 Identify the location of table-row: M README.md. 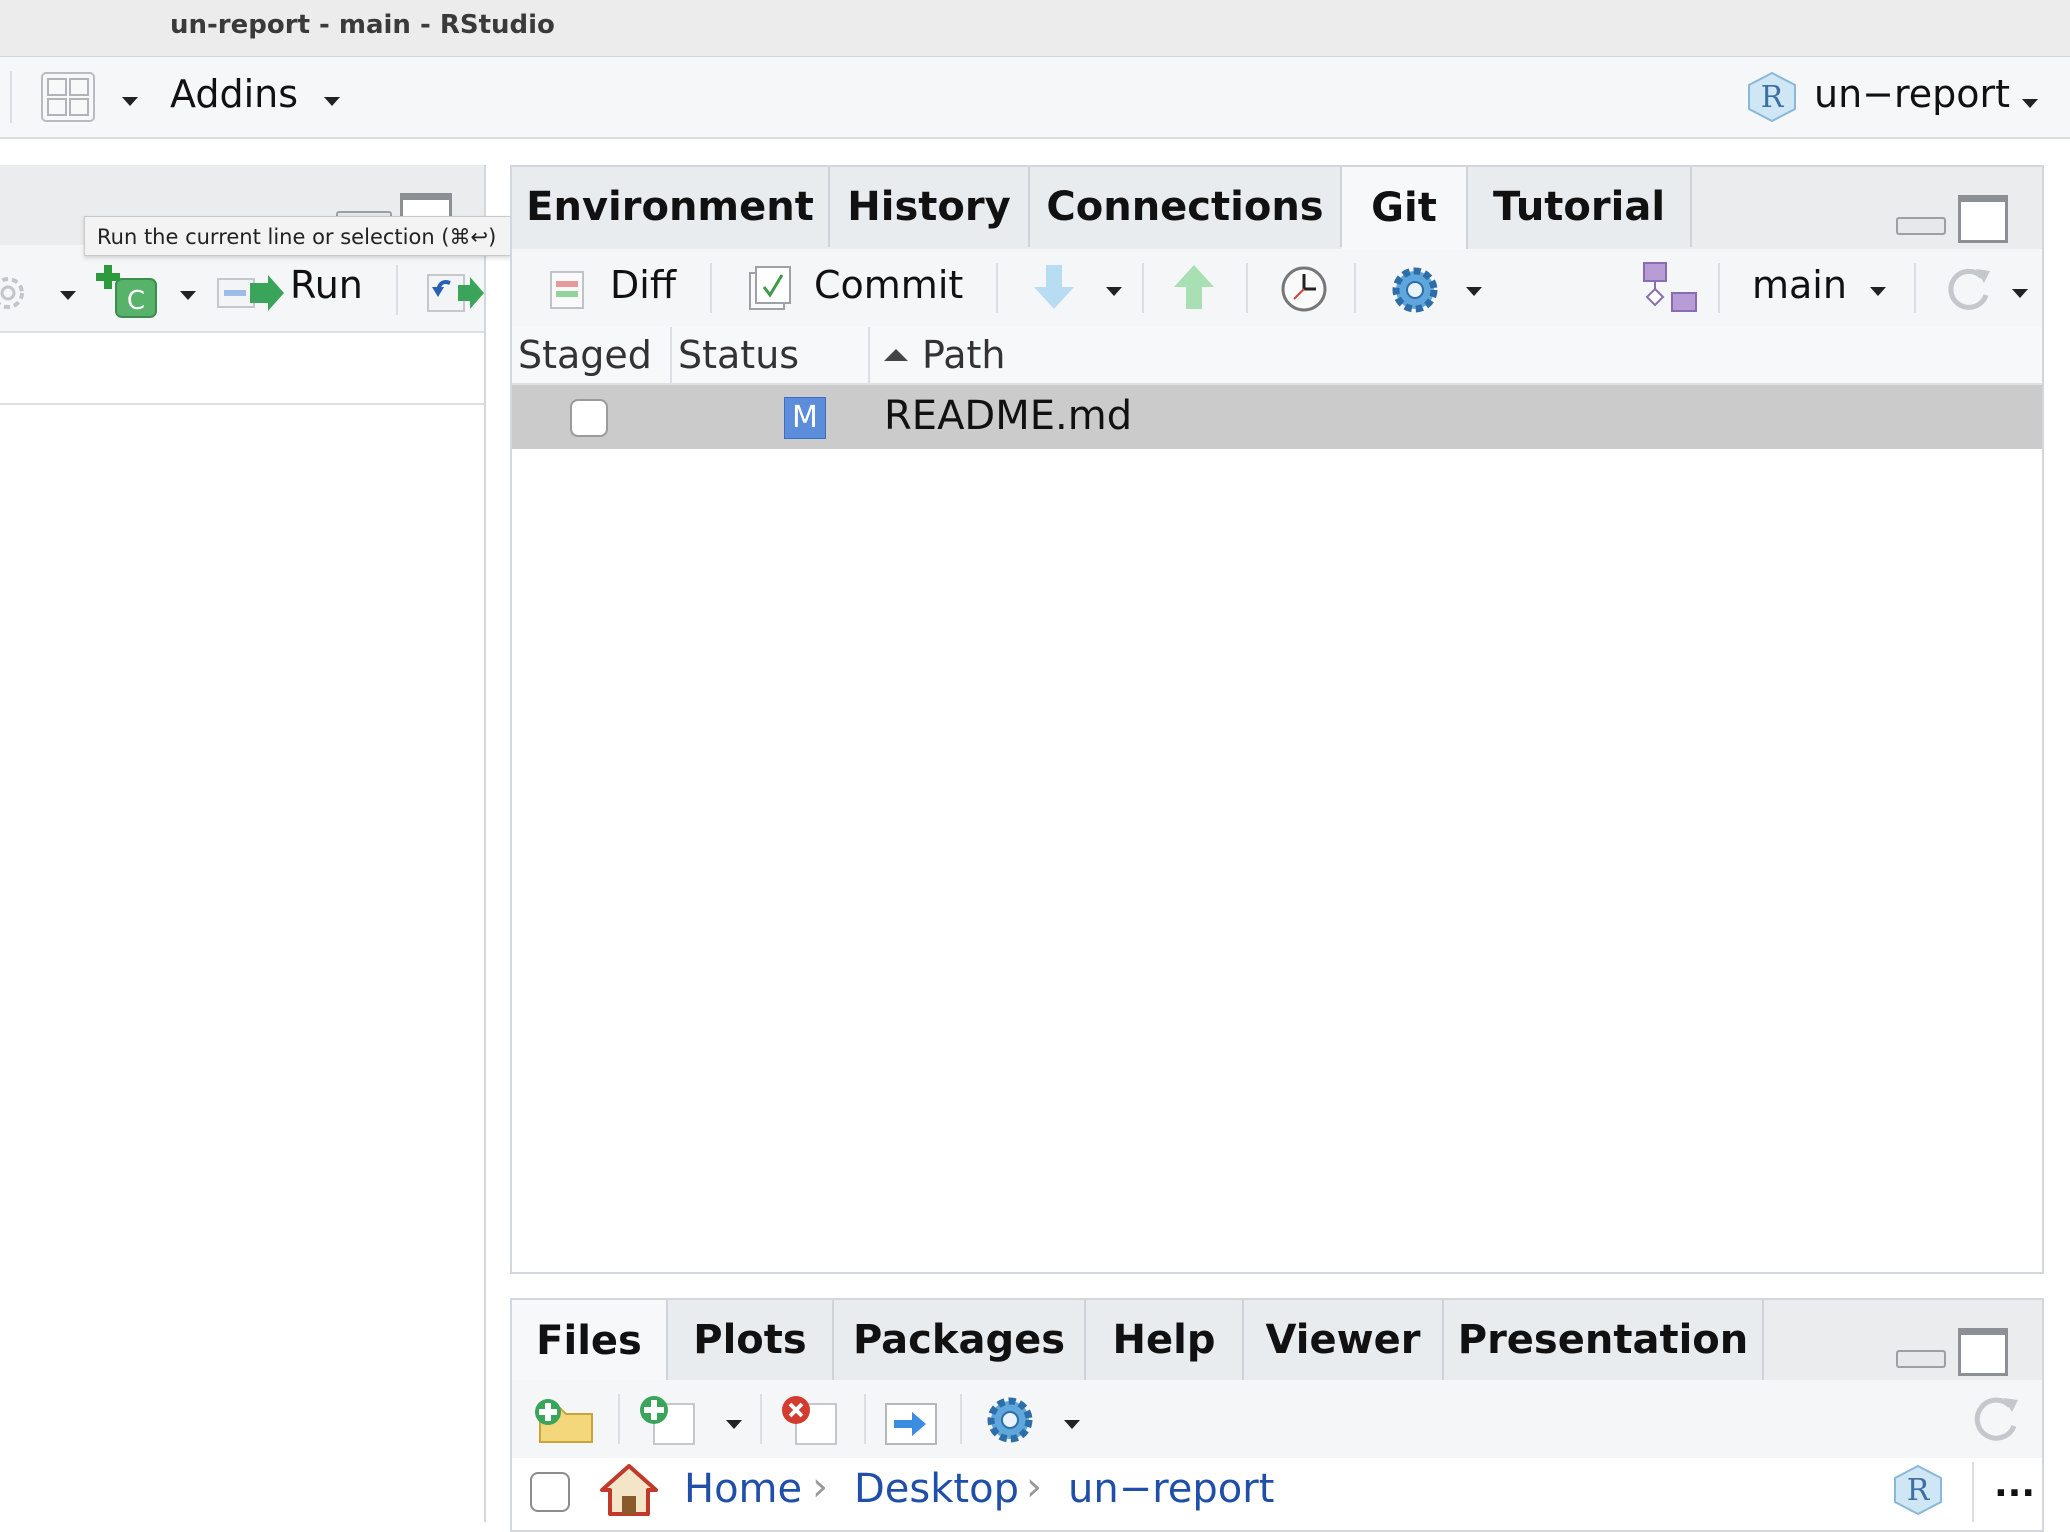
(1277, 417).